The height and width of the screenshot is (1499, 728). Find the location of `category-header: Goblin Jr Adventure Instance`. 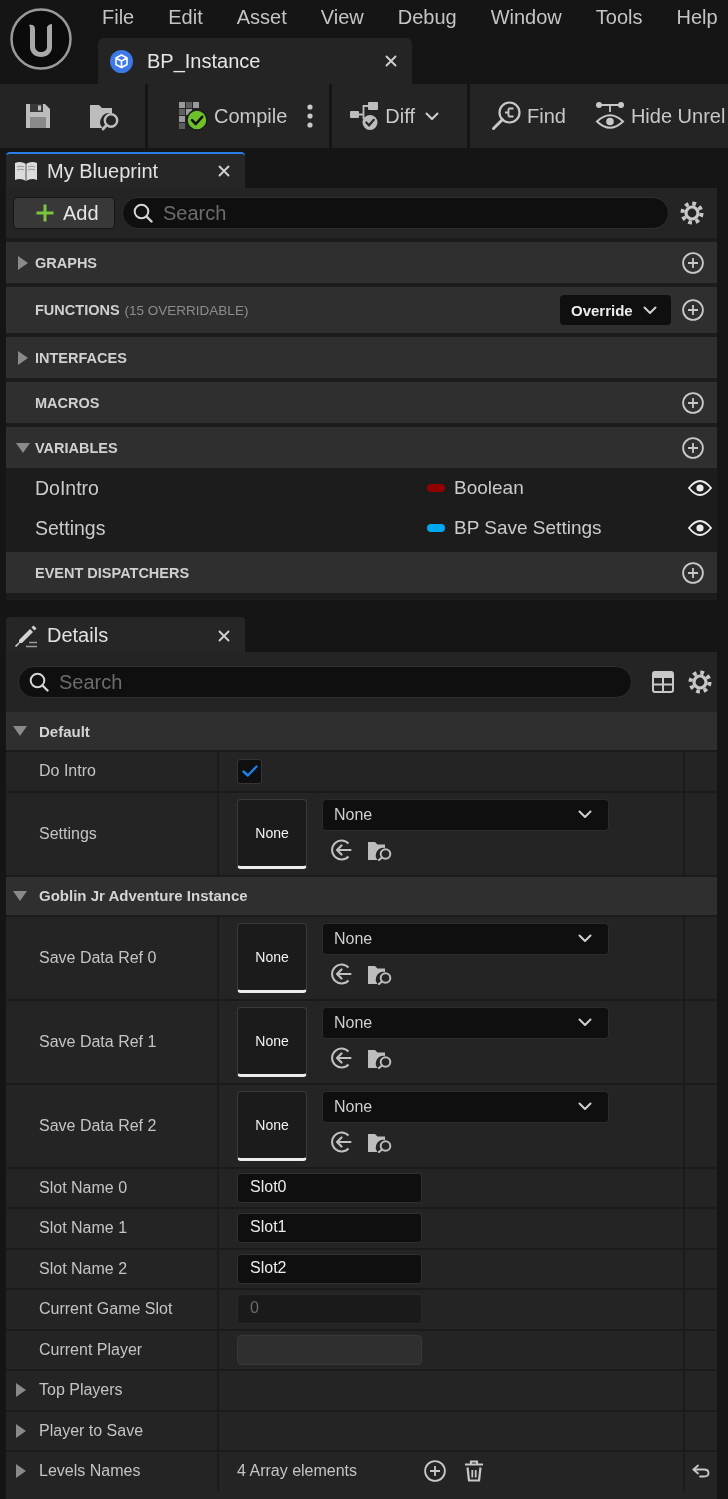

category-header: Goblin Jr Adventure Instance is located at coordinates (361, 894).